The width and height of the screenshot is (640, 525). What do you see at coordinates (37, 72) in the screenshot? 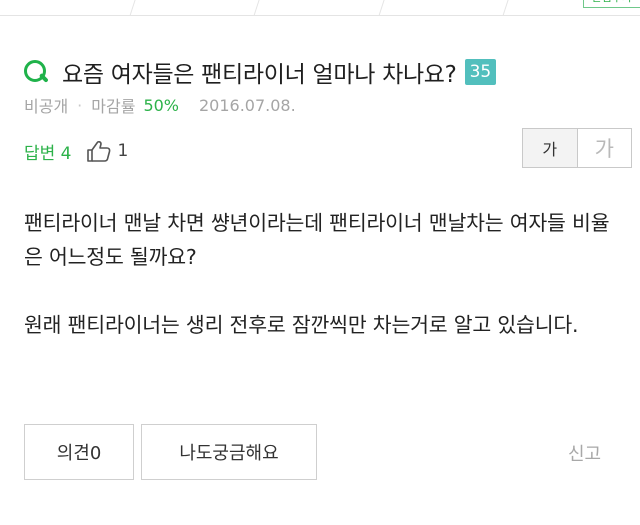
I see `question-q-icon` at bounding box center [37, 72].